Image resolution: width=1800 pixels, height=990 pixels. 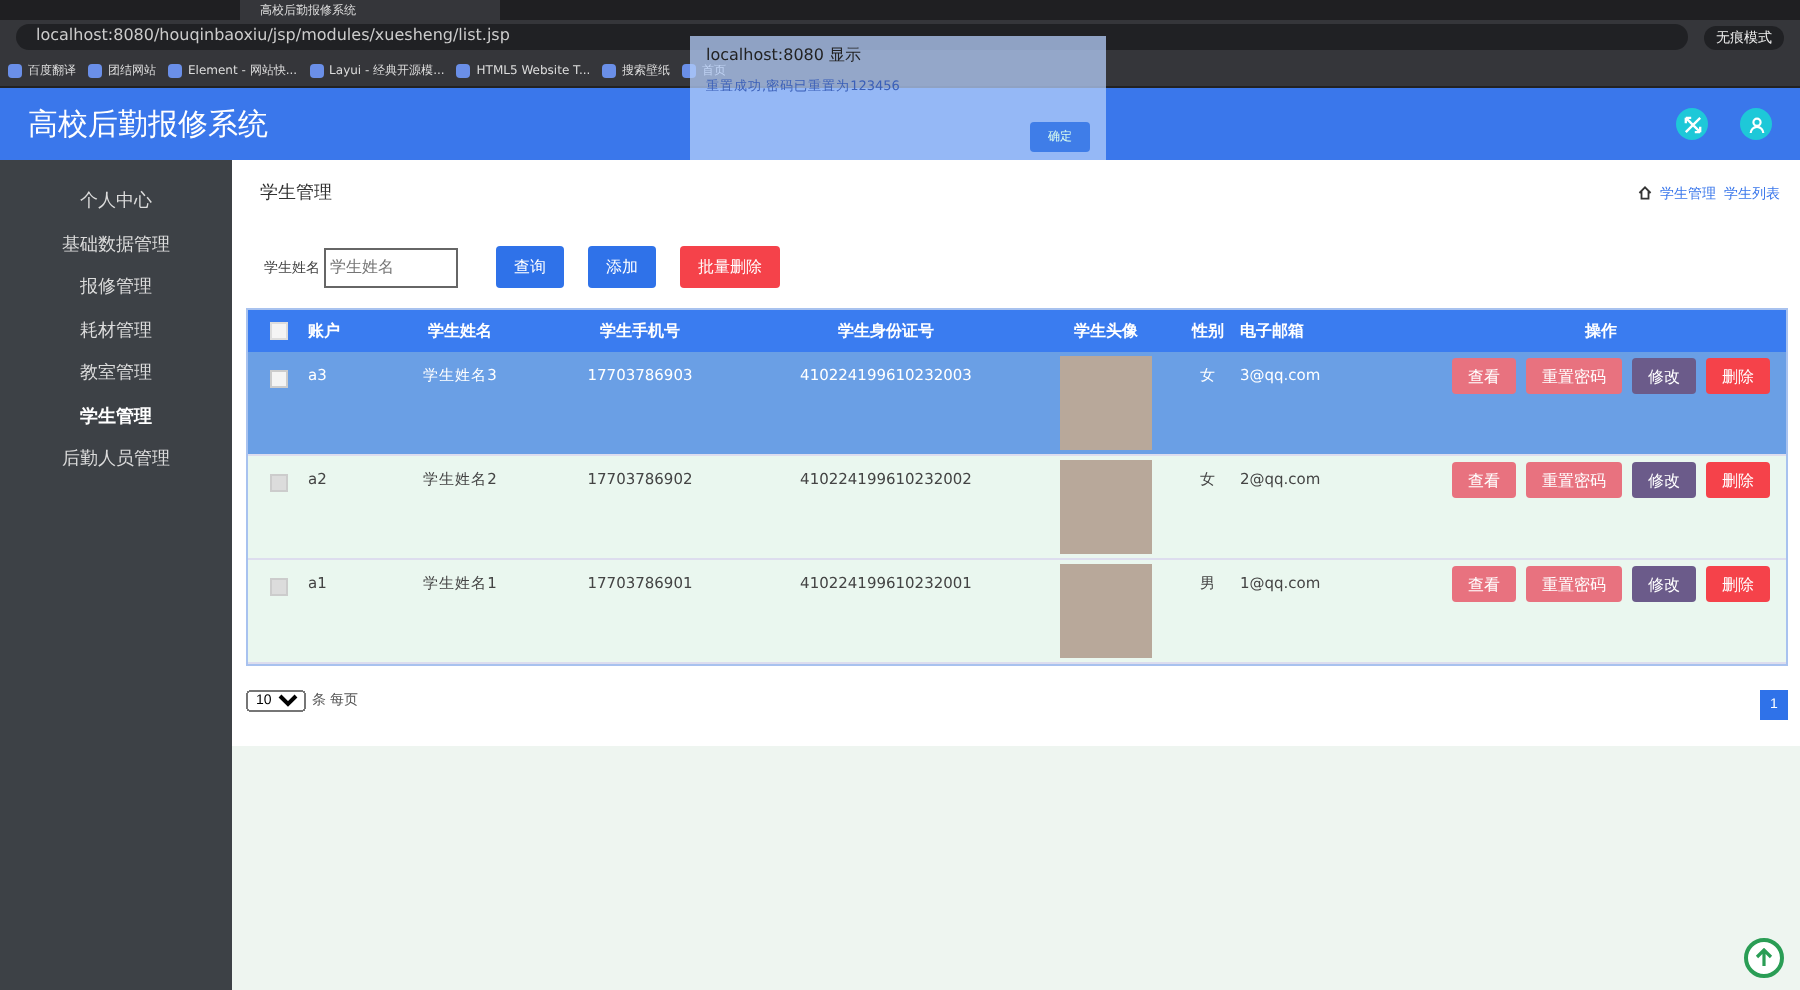 What do you see at coordinates (1692, 124) in the screenshot?
I see `fullscreen-icon` at bounding box center [1692, 124].